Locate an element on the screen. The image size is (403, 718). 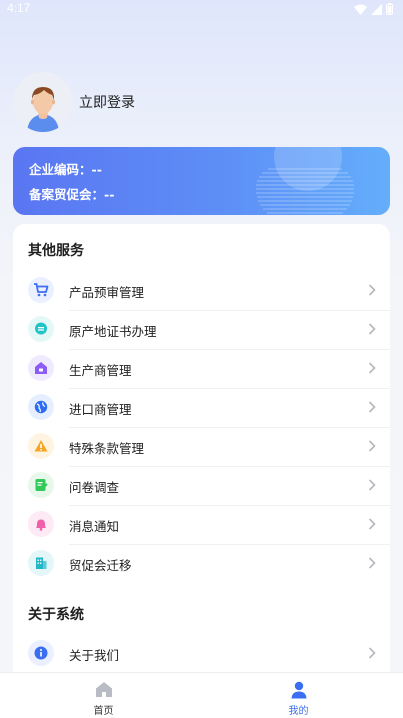
menu-item-label: 问卷调查 is located at coordinates (94, 487).